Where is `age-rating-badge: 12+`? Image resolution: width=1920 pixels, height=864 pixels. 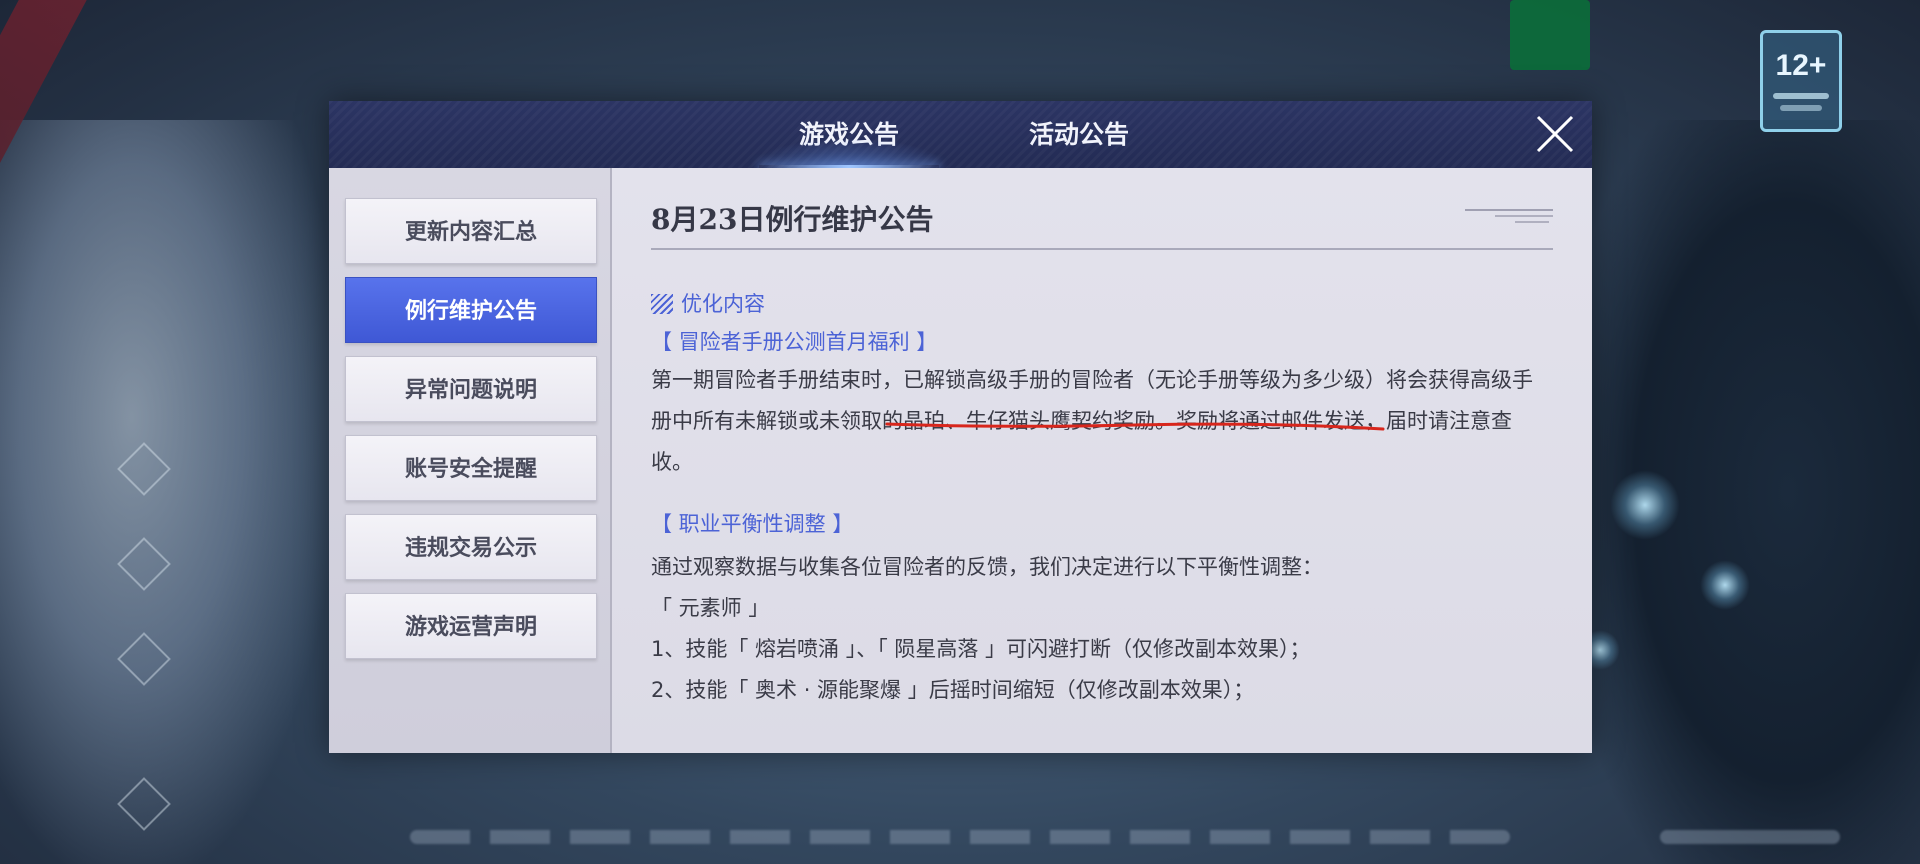 age-rating-badge: 12+ is located at coordinates (1801, 81).